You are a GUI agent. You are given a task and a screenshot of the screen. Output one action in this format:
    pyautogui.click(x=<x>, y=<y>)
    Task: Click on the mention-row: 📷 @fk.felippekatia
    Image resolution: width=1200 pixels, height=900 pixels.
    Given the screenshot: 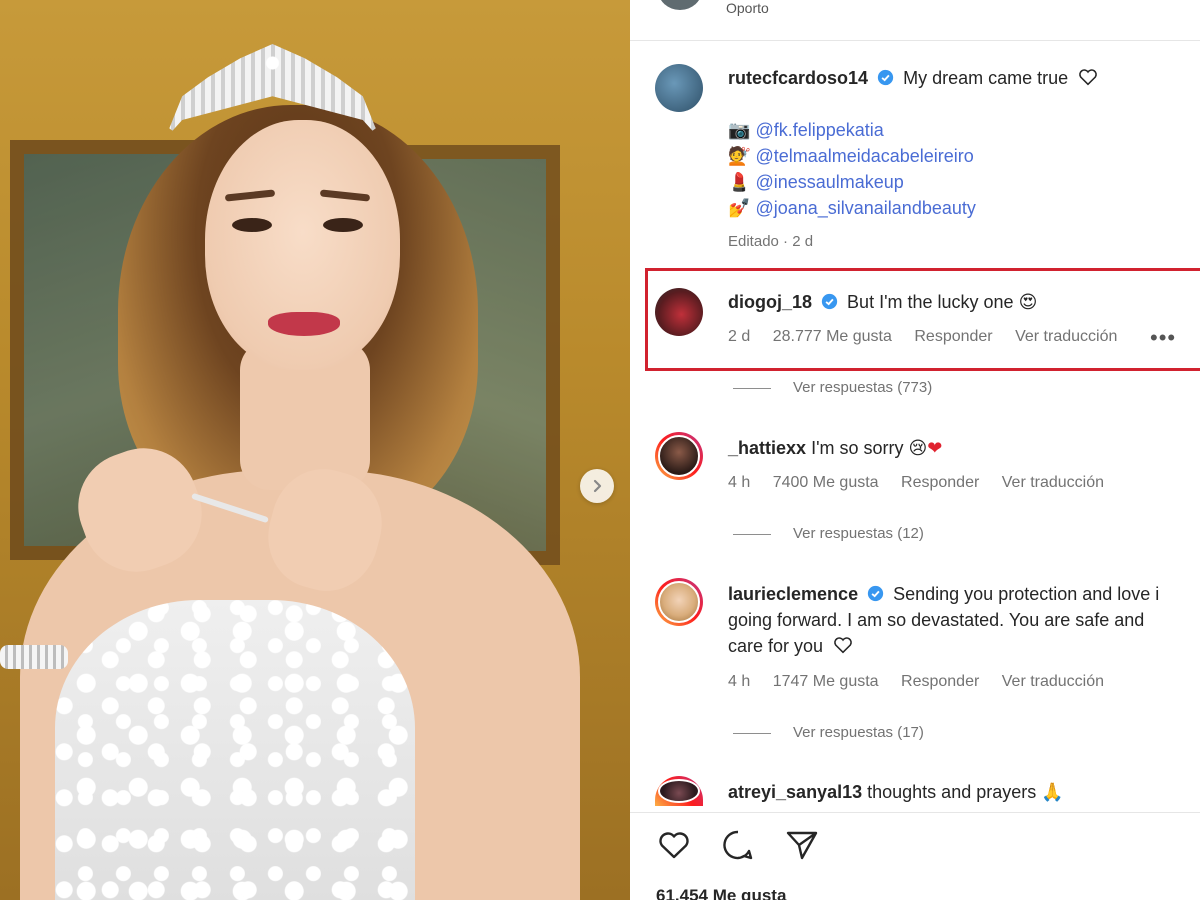 What is the action you would take?
    pyautogui.click(x=964, y=130)
    